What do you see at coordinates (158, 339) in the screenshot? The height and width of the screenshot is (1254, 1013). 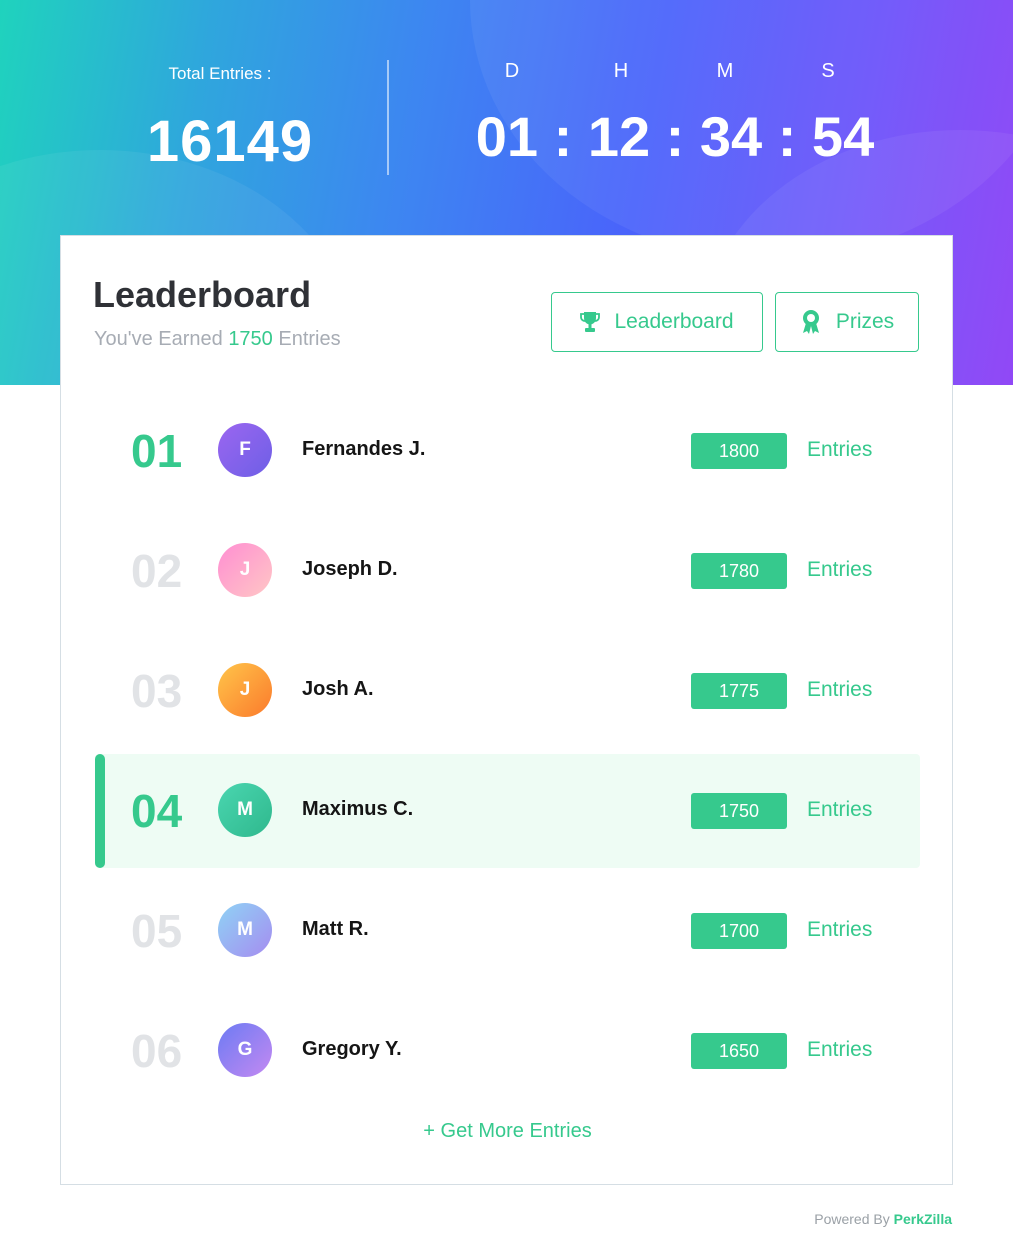 I see `earned-prefix: You've Earned` at bounding box center [158, 339].